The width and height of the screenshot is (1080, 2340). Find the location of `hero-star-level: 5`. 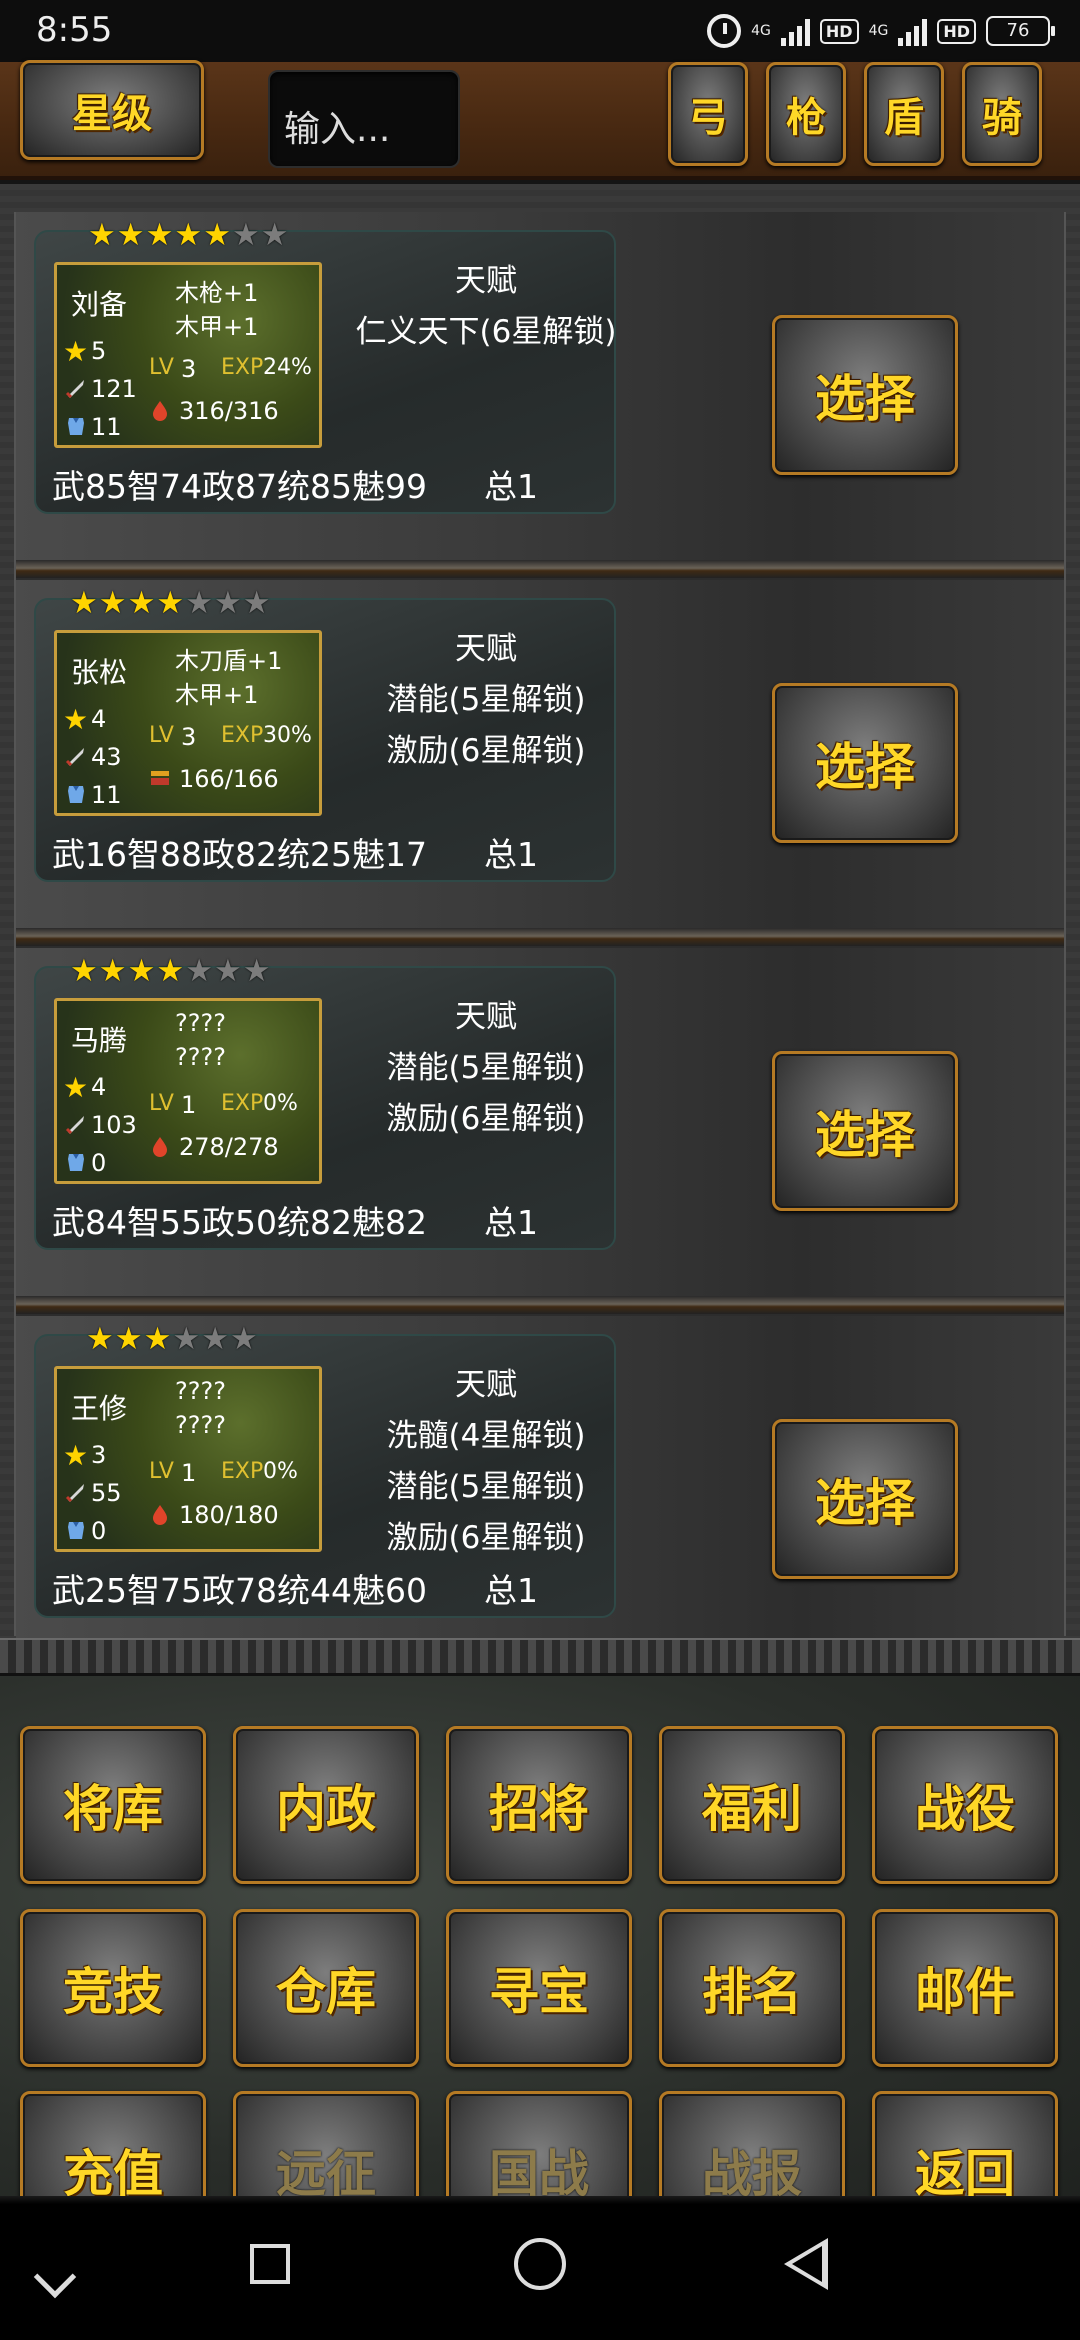

hero-star-level: 5 is located at coordinates (99, 351).